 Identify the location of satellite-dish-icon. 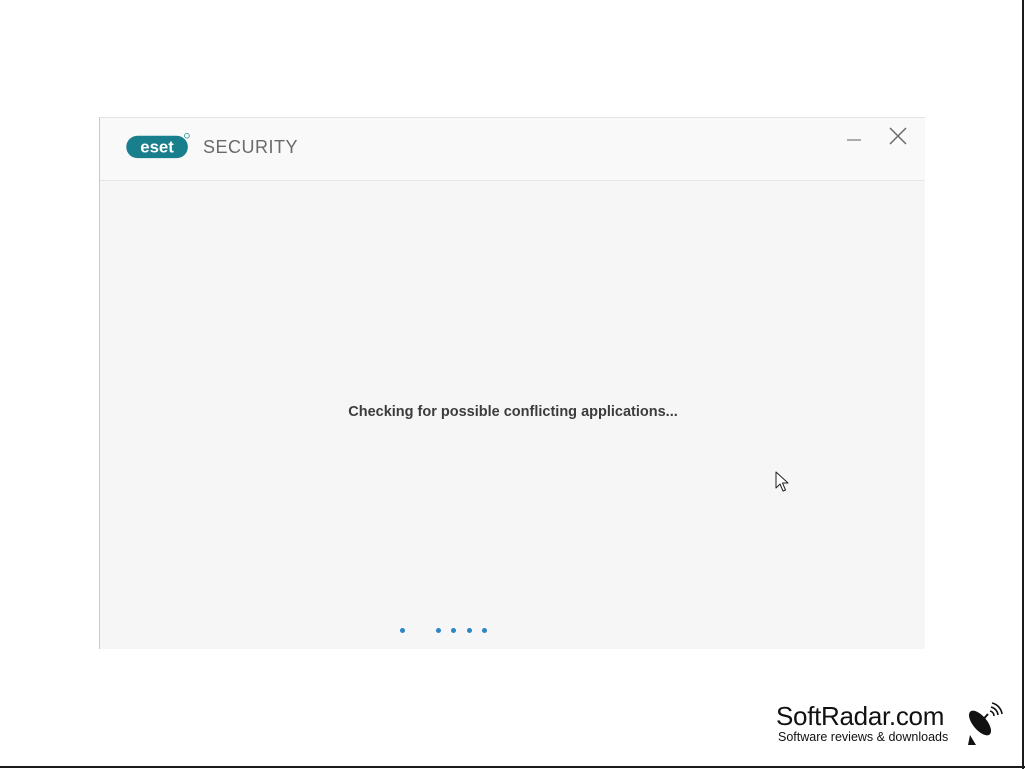
(985, 723).